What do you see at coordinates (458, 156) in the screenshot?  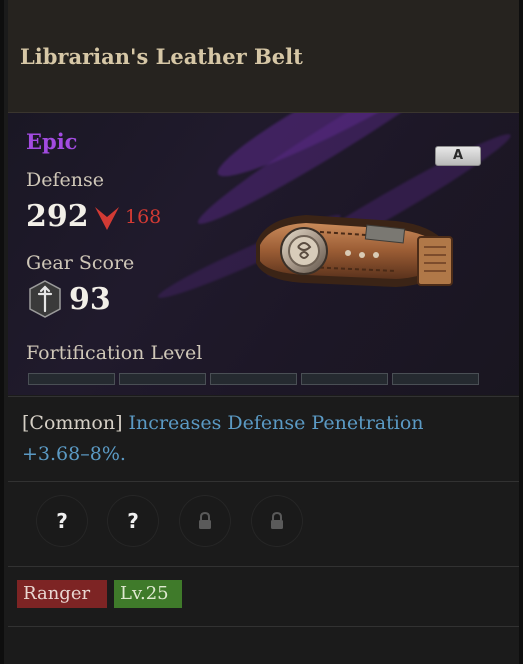 I see `tier-badge: A` at bounding box center [458, 156].